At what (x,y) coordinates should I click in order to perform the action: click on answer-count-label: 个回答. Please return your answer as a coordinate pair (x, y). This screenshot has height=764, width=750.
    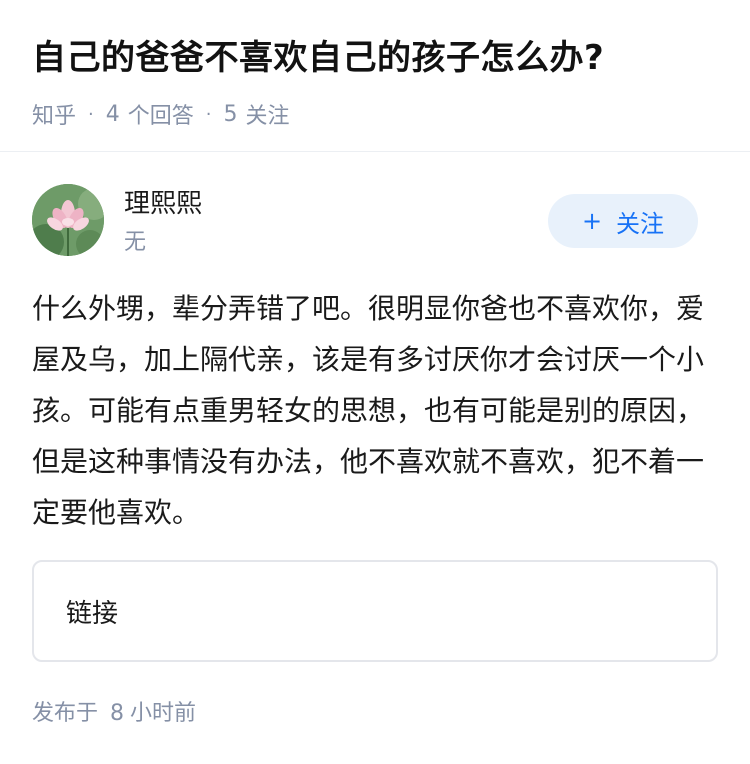
    Looking at the image, I should click on (161, 114).